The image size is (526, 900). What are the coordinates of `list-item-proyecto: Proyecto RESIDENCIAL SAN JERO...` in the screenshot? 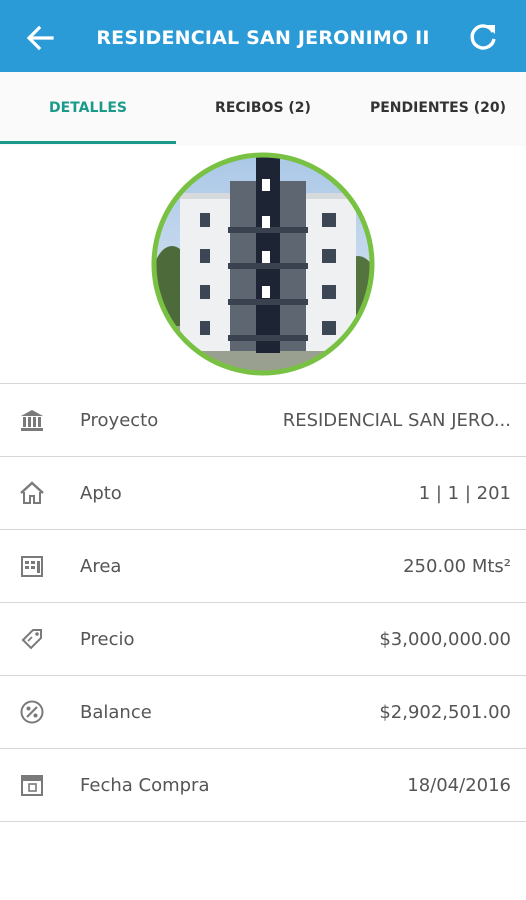 It's located at (263, 420).